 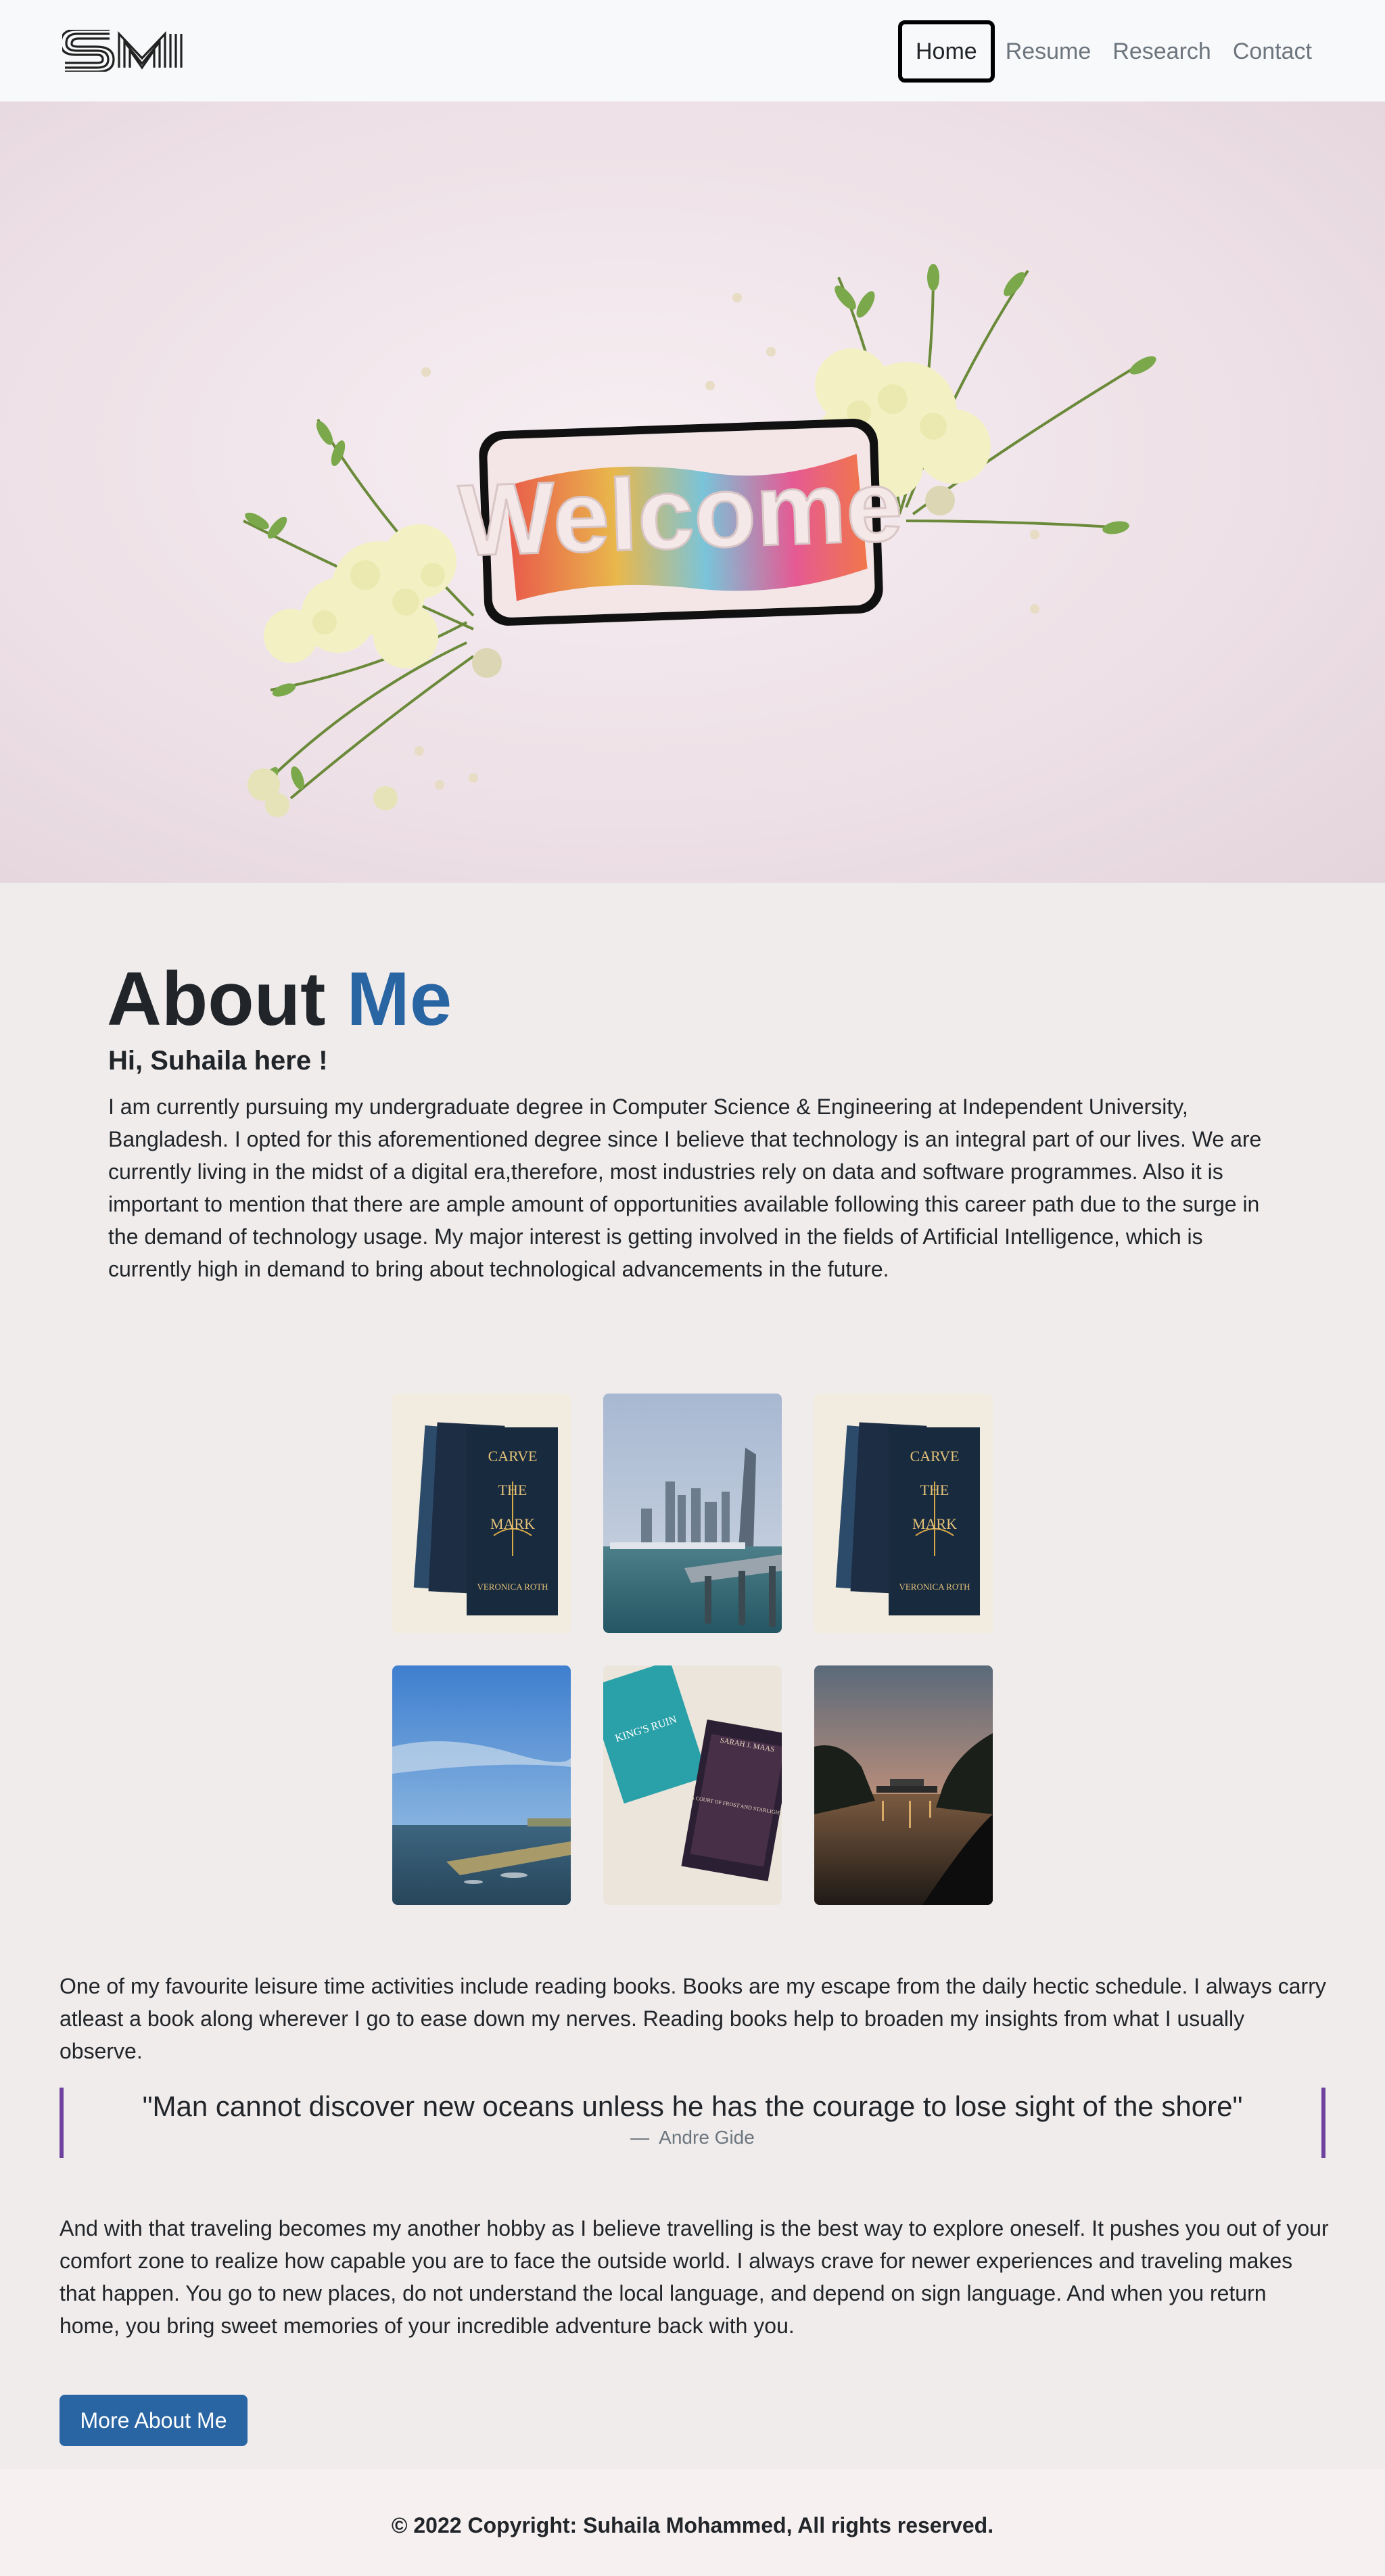 I want to click on nav-home-link: Home, so click(x=946, y=51).